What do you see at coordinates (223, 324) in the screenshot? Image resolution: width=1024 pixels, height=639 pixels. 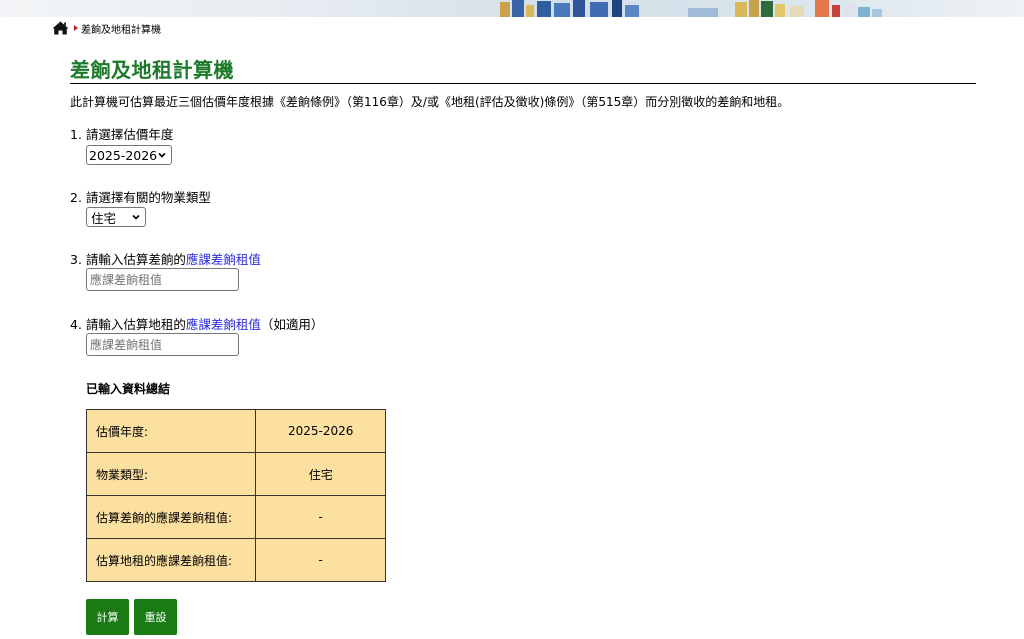 I see `rent-rv-link: 應課差餉租值` at bounding box center [223, 324].